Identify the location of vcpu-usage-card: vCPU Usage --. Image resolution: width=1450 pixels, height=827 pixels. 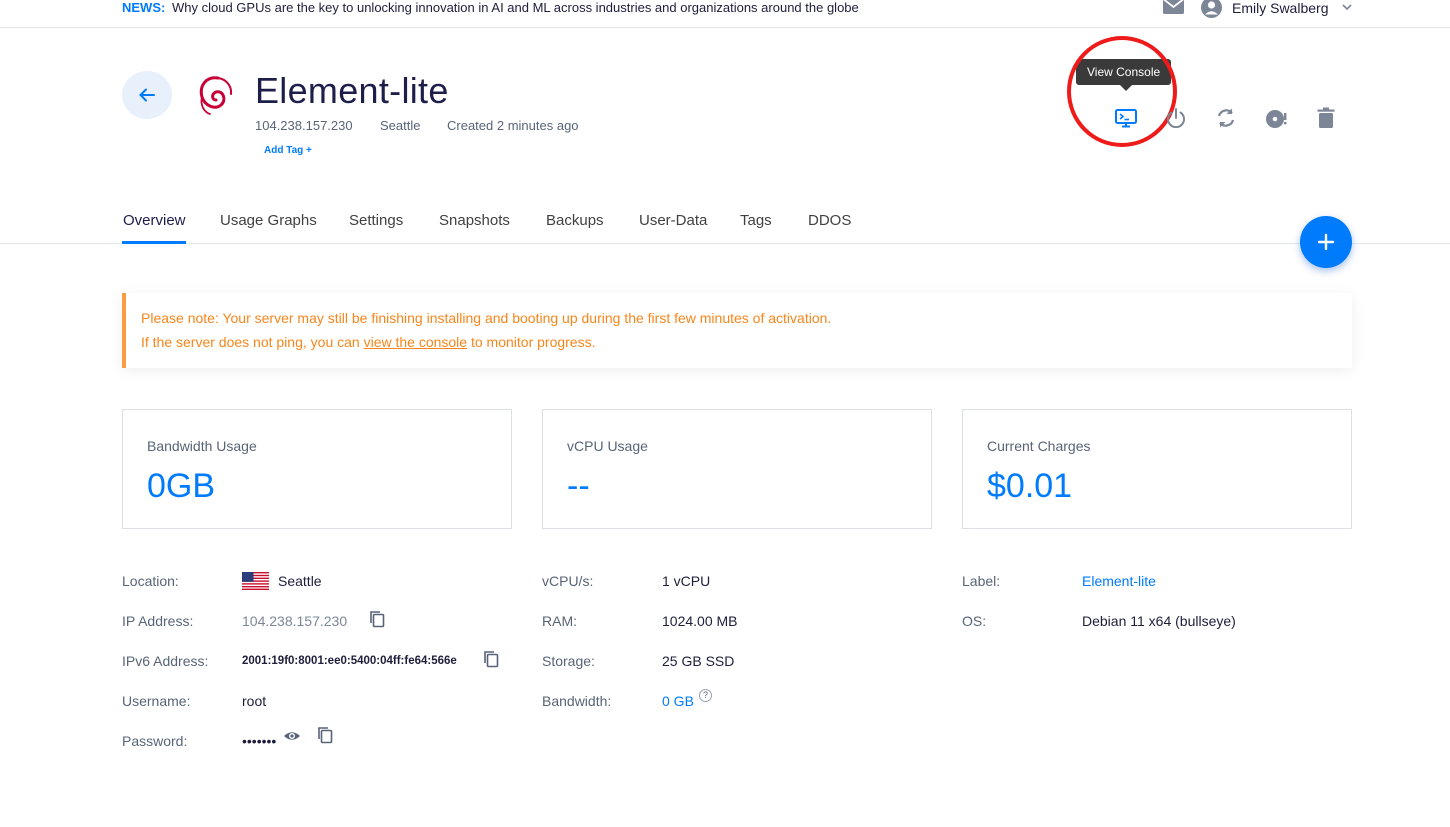
(737, 469).